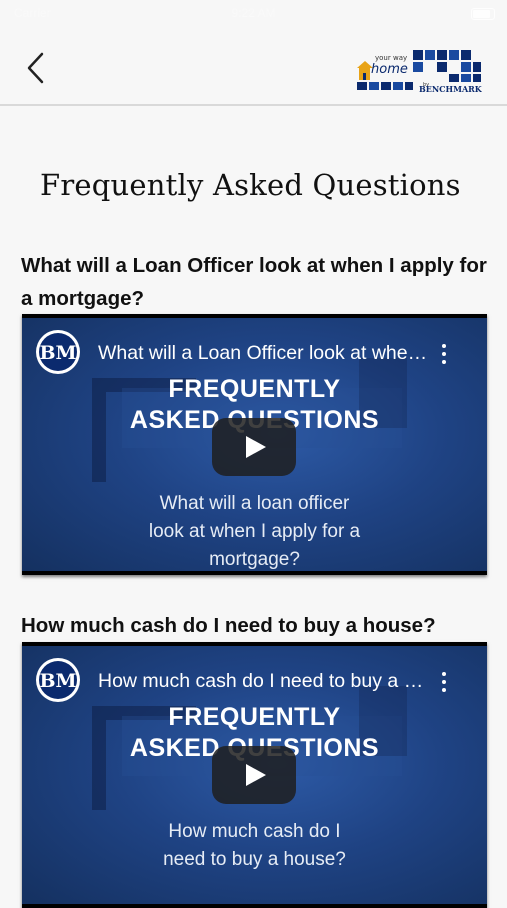  I want to click on svg-text: home, so click(389, 69).